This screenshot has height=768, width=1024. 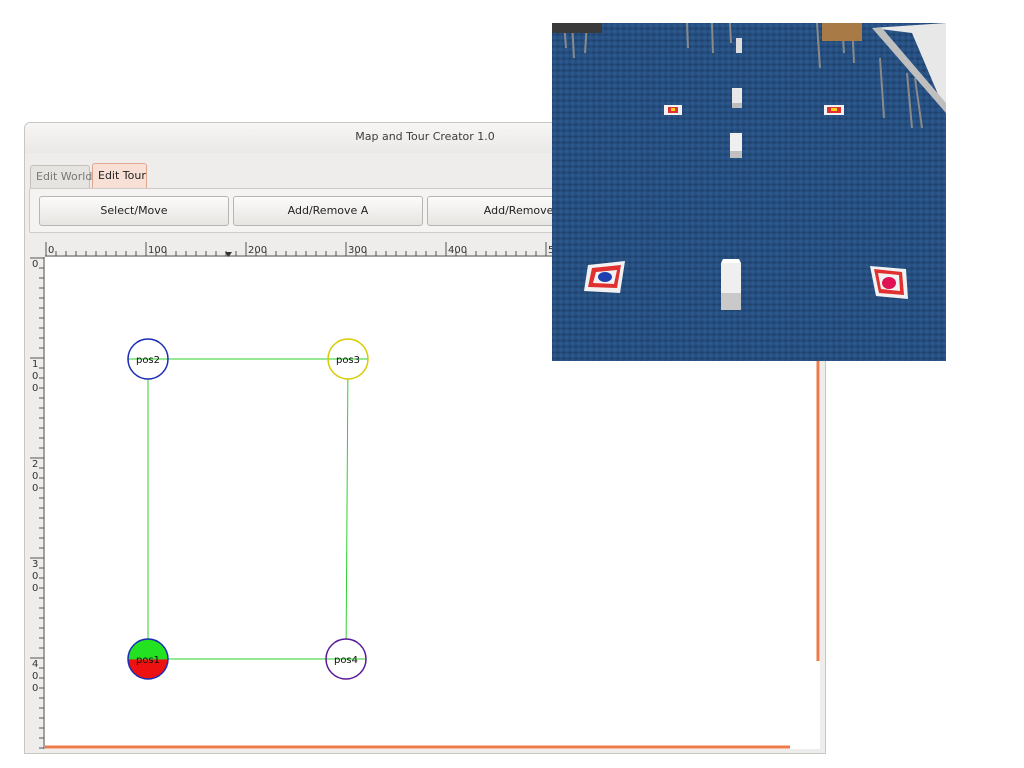 What do you see at coordinates (35, 464) in the screenshot?
I see `ruler-vertical-label: 2` at bounding box center [35, 464].